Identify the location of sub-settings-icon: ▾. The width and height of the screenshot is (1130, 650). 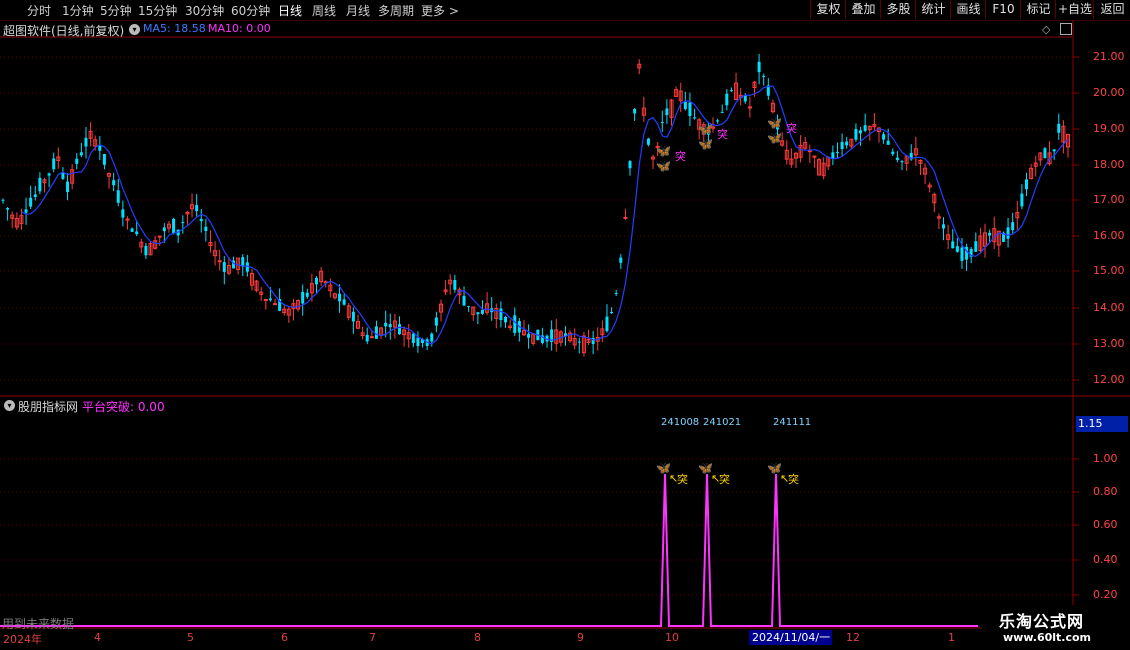
(9, 405).